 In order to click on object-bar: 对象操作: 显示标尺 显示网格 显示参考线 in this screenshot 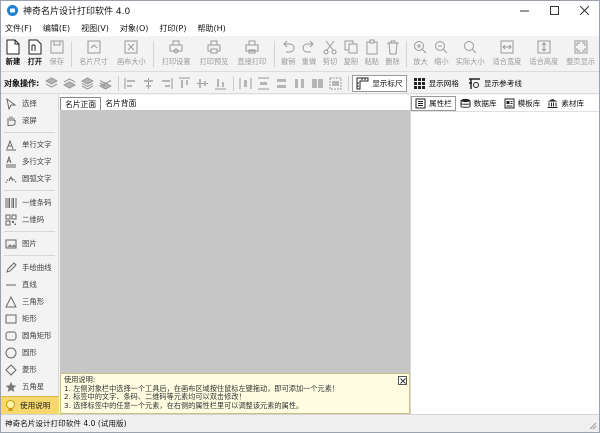, I will do `click(300, 83)`.